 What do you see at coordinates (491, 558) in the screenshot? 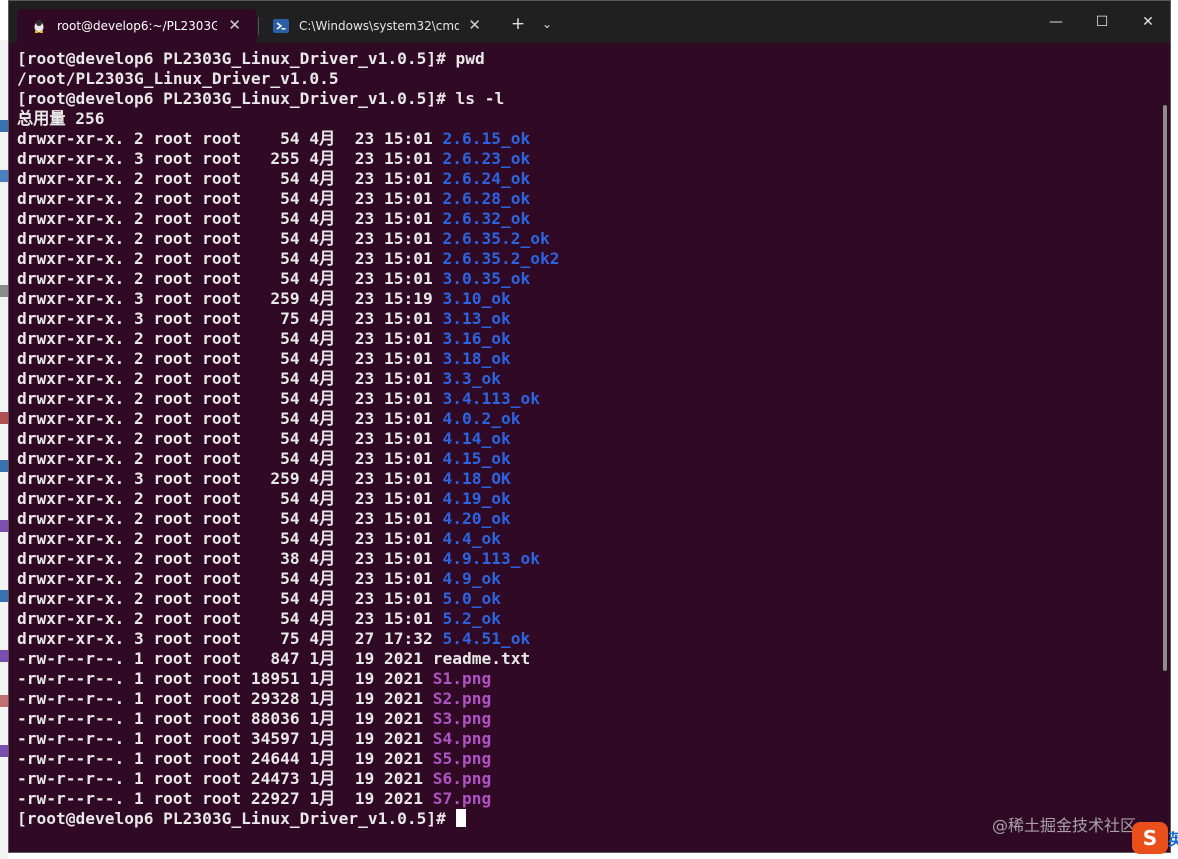
I see `directory-name: 4.9.113_ok` at bounding box center [491, 558].